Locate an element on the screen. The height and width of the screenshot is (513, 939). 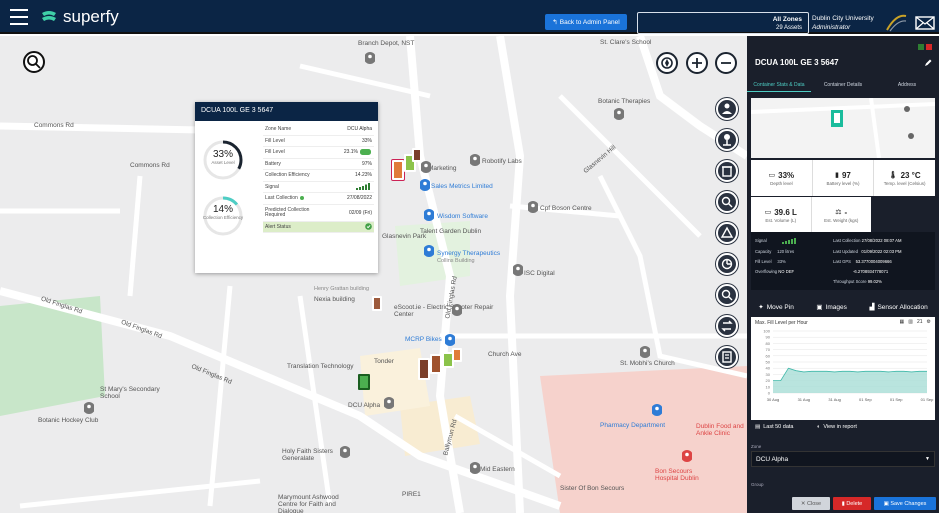
sensor-allocation-button: ▟ Sensor Allocation is located at coordinates (898, 307).